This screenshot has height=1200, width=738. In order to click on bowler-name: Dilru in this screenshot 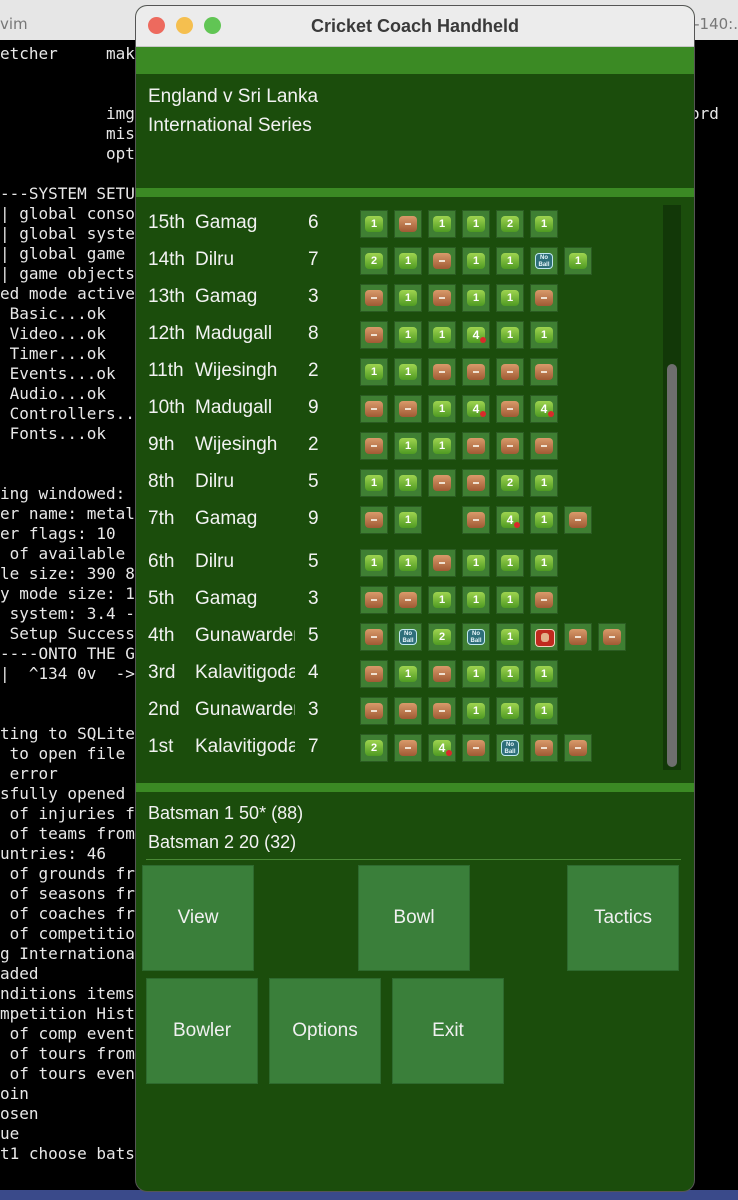, I will do `click(215, 481)`.